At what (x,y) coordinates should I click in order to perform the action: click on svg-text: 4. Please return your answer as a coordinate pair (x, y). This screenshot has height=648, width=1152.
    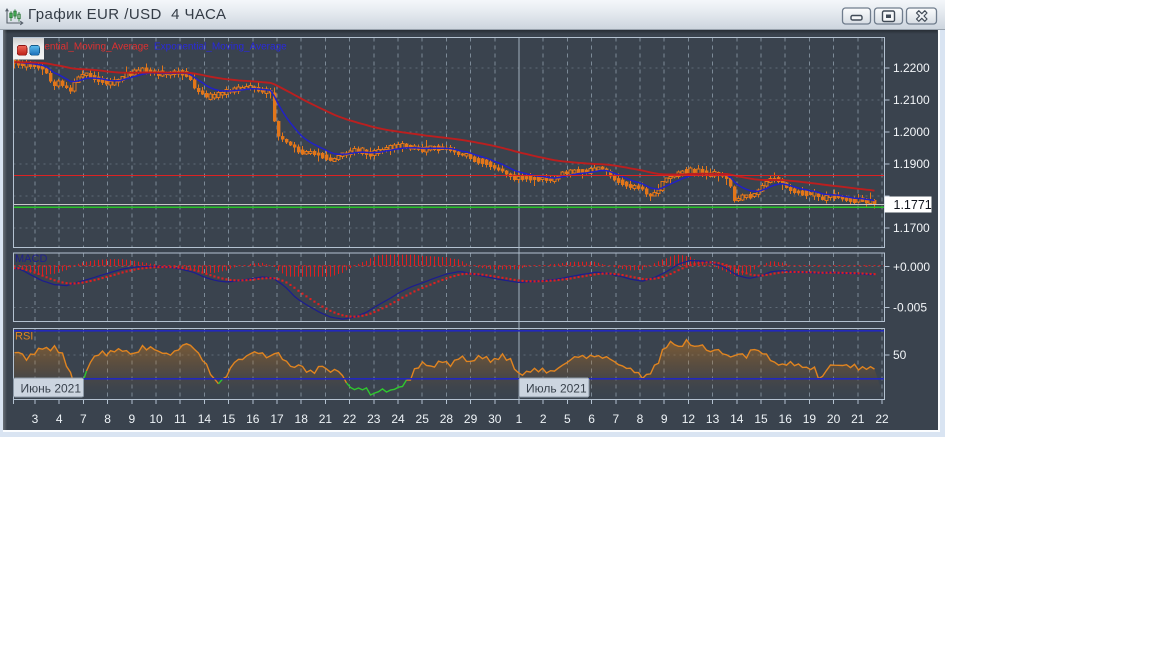
    Looking at the image, I should click on (59, 419).